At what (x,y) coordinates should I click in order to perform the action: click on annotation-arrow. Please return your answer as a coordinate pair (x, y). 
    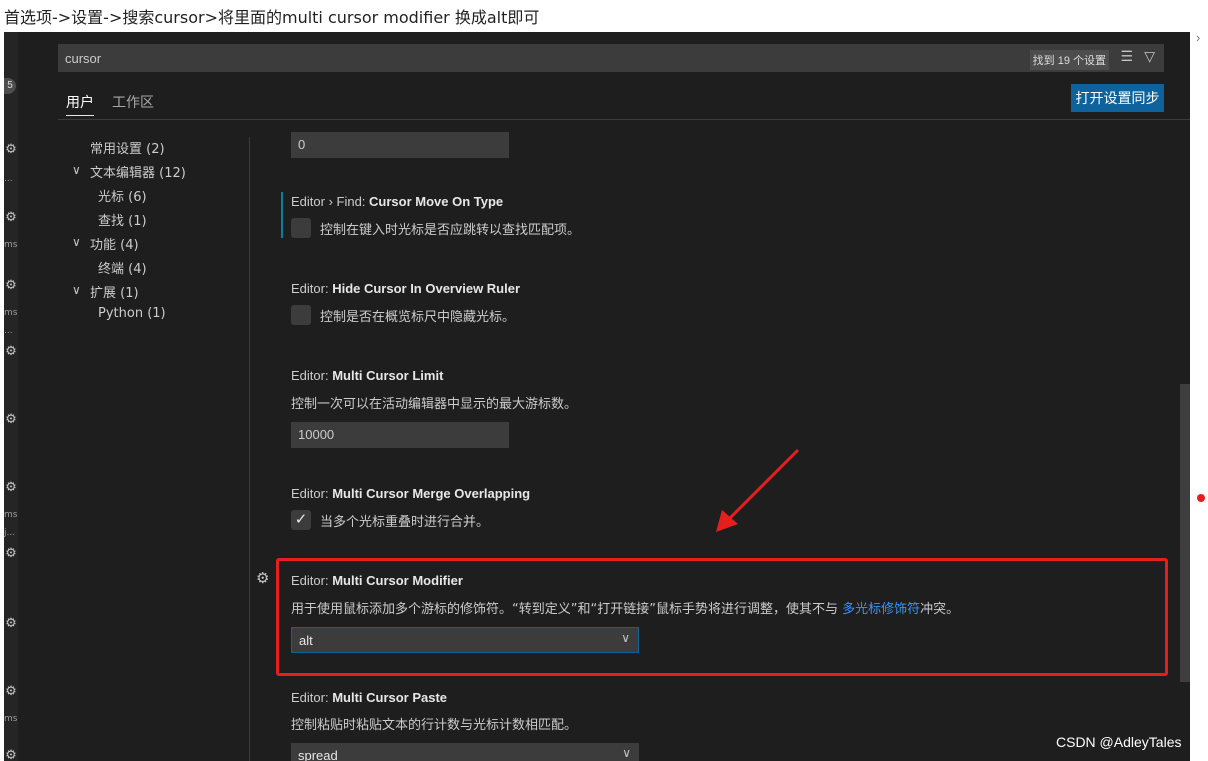
    Looking at the image, I should click on (758, 490).